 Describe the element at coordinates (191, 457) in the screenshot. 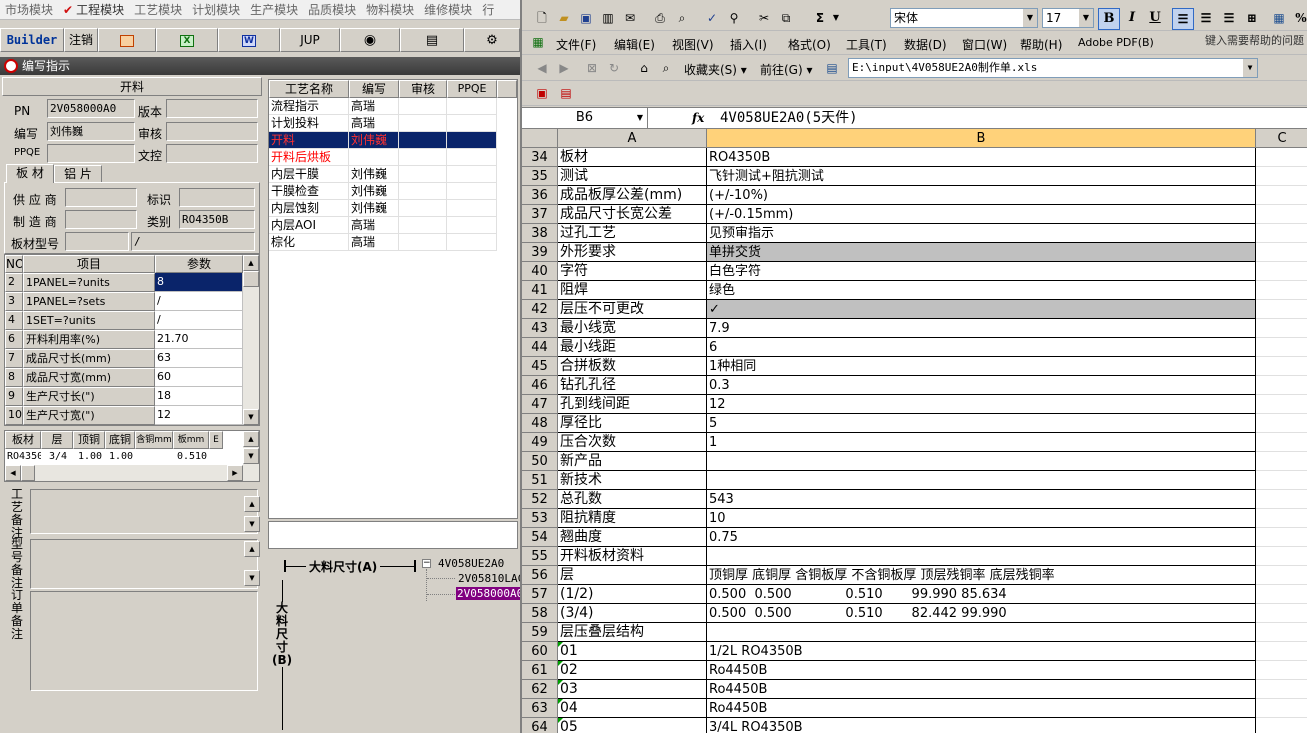

I see `layer-cell: 0.510` at that location.